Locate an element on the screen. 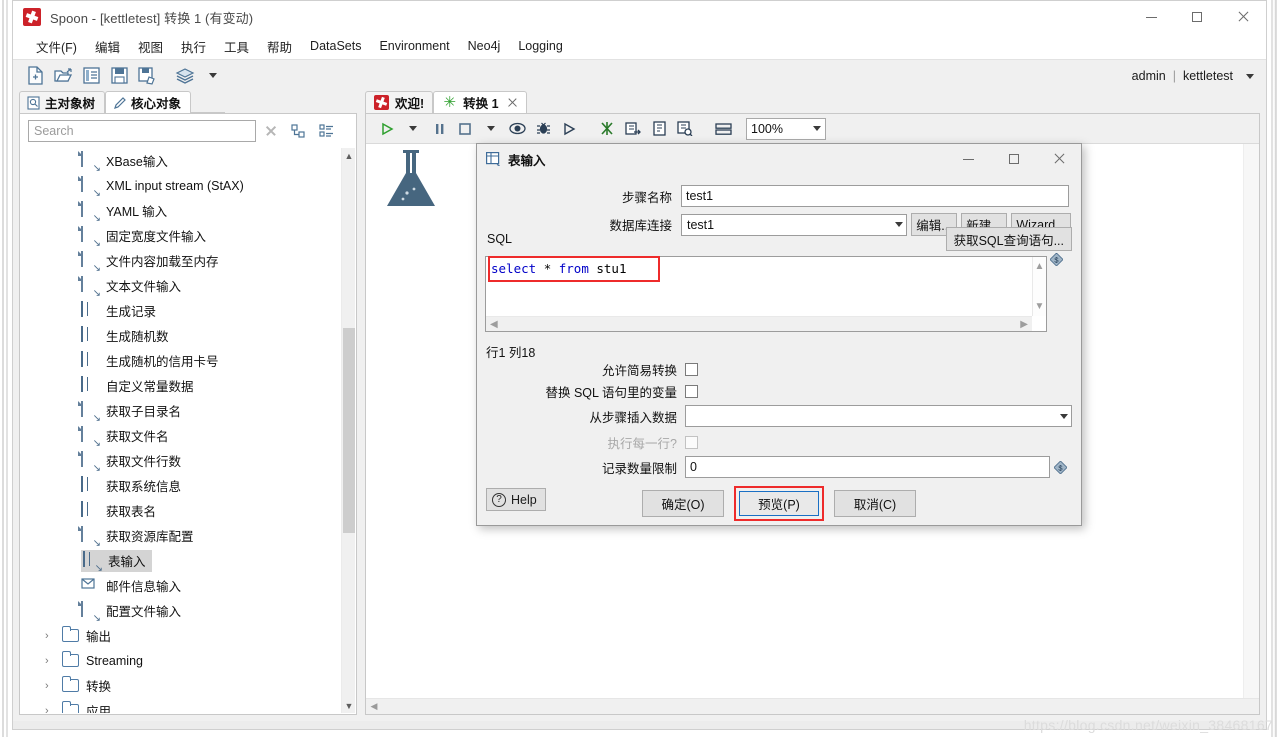 This screenshot has height=737, width=1279. tree-folder-transform: › 转换 is located at coordinates (181, 685).